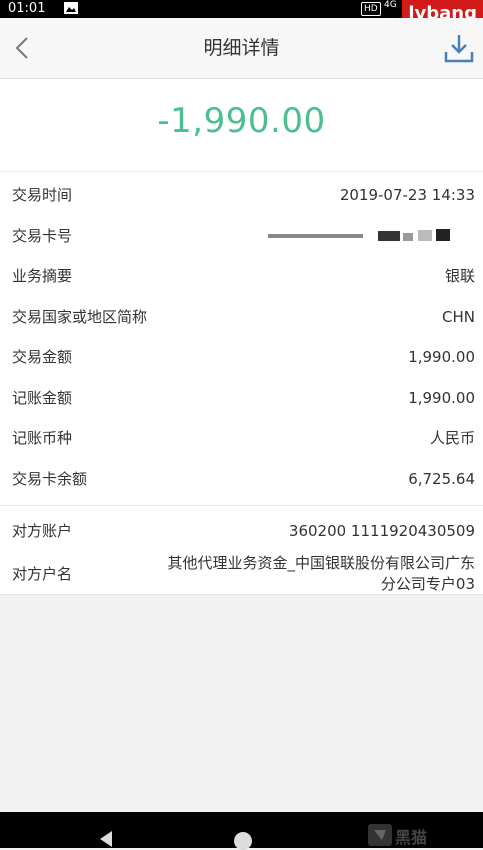  I want to click on detail-row-posting-amount: 记账金额 1,990.00, so click(241, 398).